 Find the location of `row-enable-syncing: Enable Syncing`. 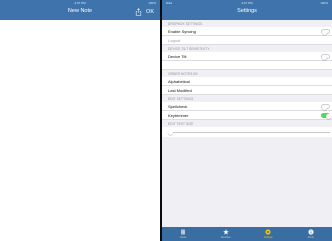

row-enable-syncing: Enable Syncing is located at coordinates (247, 31).